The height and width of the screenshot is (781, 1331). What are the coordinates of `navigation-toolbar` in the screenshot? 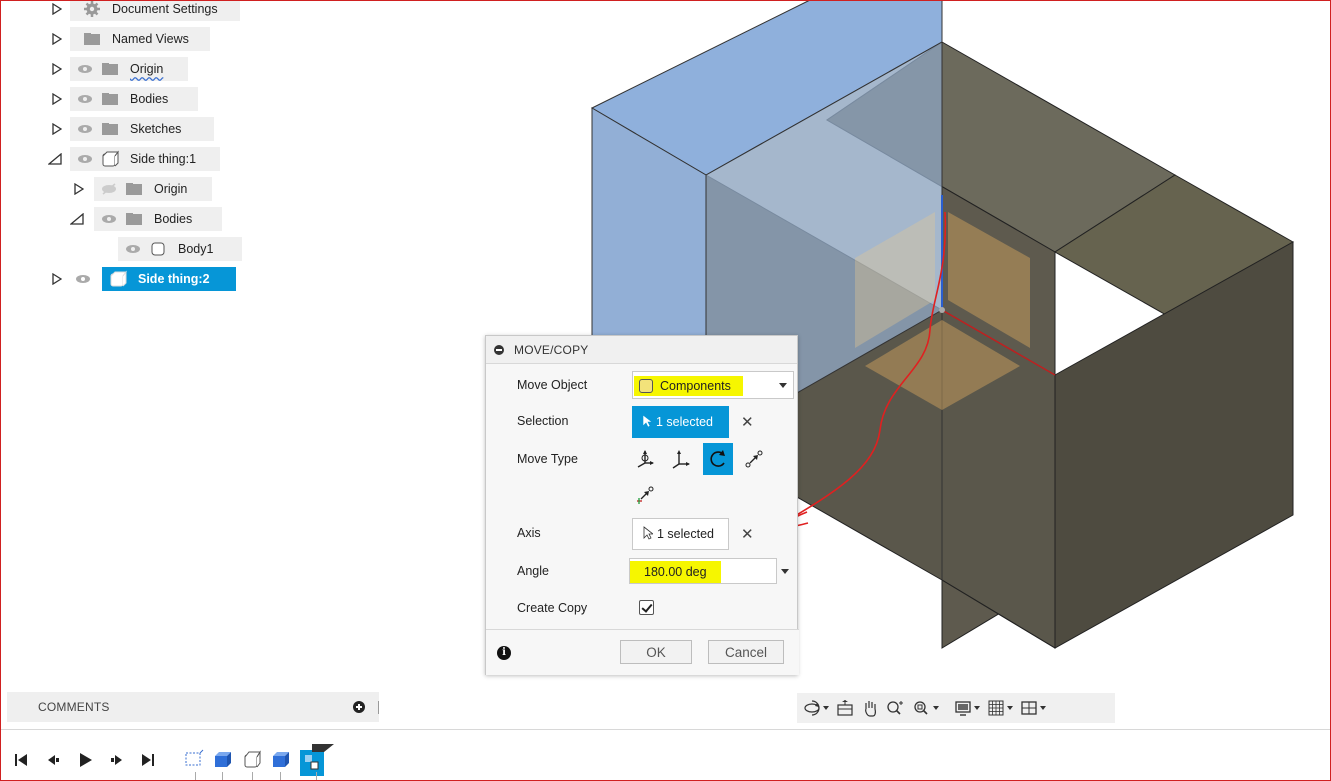 It's located at (956, 708).